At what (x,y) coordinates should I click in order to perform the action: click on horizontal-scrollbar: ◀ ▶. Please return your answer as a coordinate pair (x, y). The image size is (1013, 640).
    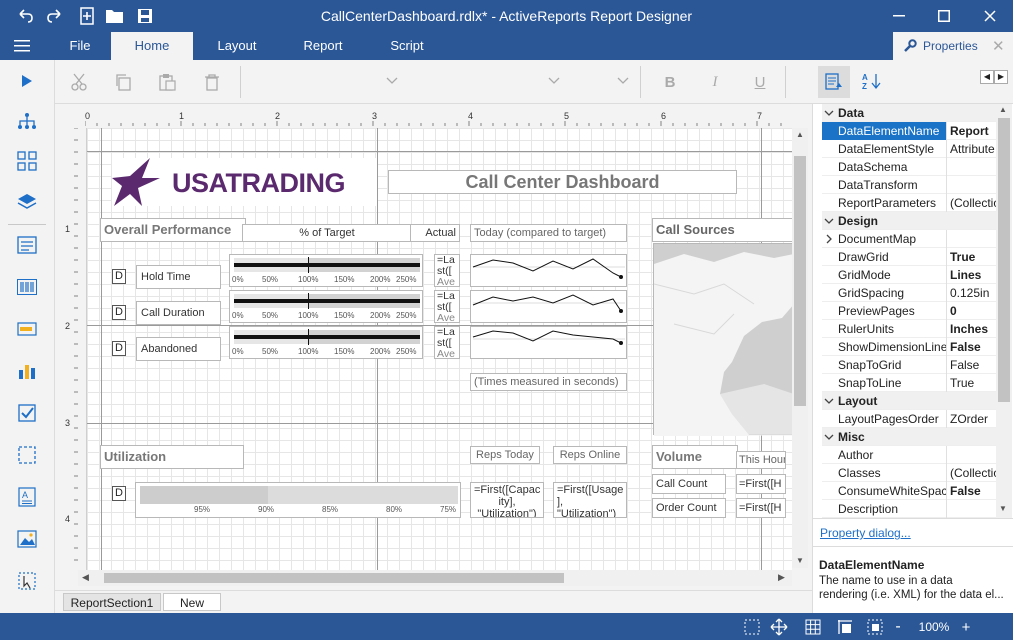
    Looking at the image, I should click on (435, 578).